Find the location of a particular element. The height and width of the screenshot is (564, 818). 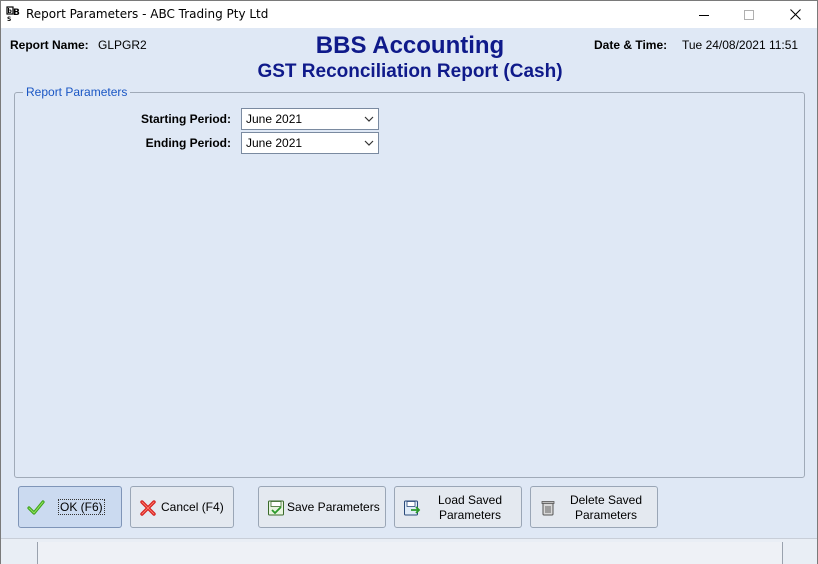

svg-text: S is located at coordinates (9, 19).